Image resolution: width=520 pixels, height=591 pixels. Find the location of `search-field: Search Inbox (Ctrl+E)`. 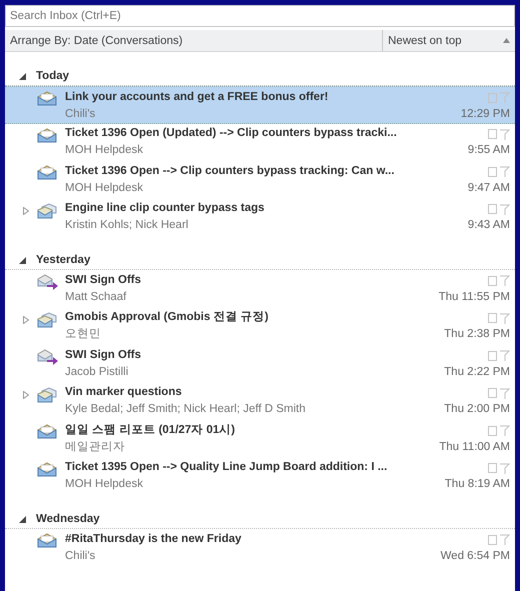

search-field: Search Inbox (Ctrl+E) is located at coordinates (260, 16).